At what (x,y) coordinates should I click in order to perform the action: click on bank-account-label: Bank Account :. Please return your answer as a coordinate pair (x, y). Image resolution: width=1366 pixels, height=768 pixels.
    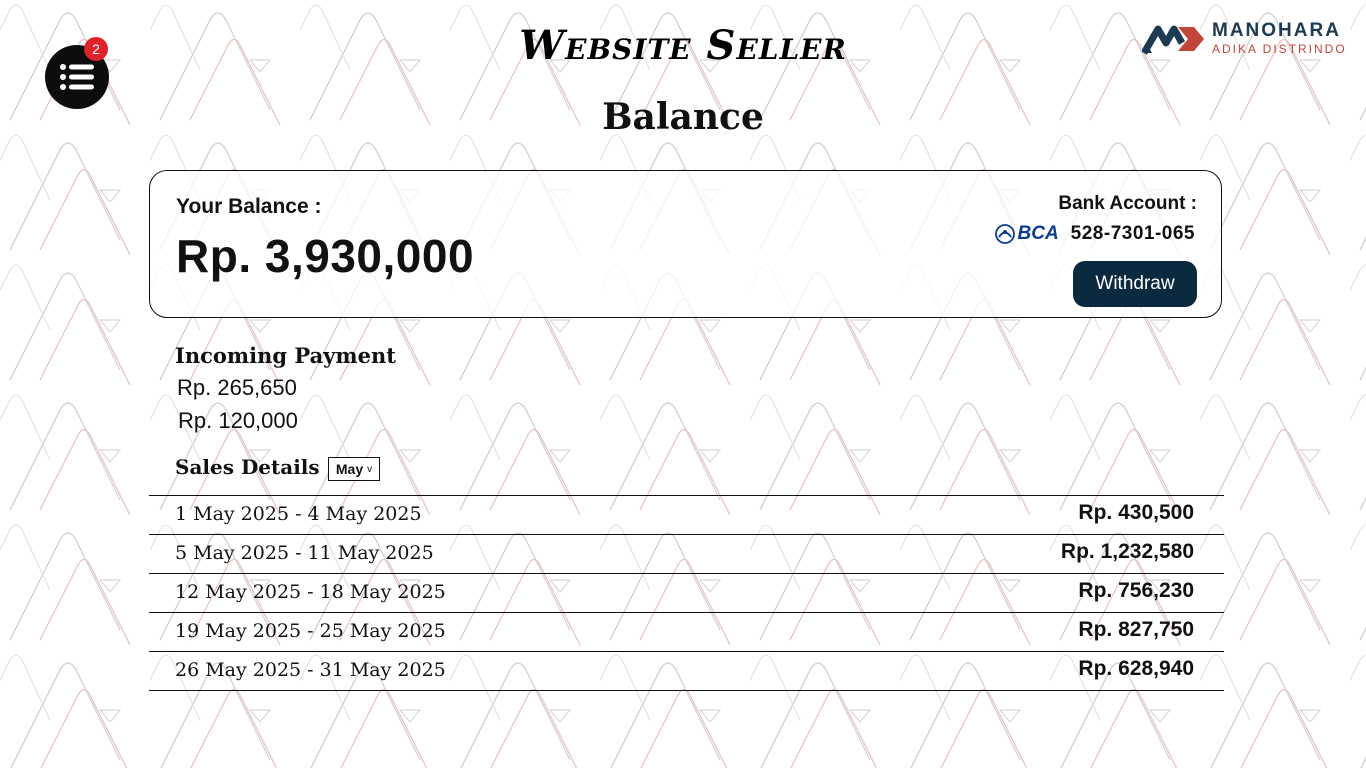
    Looking at the image, I should click on (1127, 203).